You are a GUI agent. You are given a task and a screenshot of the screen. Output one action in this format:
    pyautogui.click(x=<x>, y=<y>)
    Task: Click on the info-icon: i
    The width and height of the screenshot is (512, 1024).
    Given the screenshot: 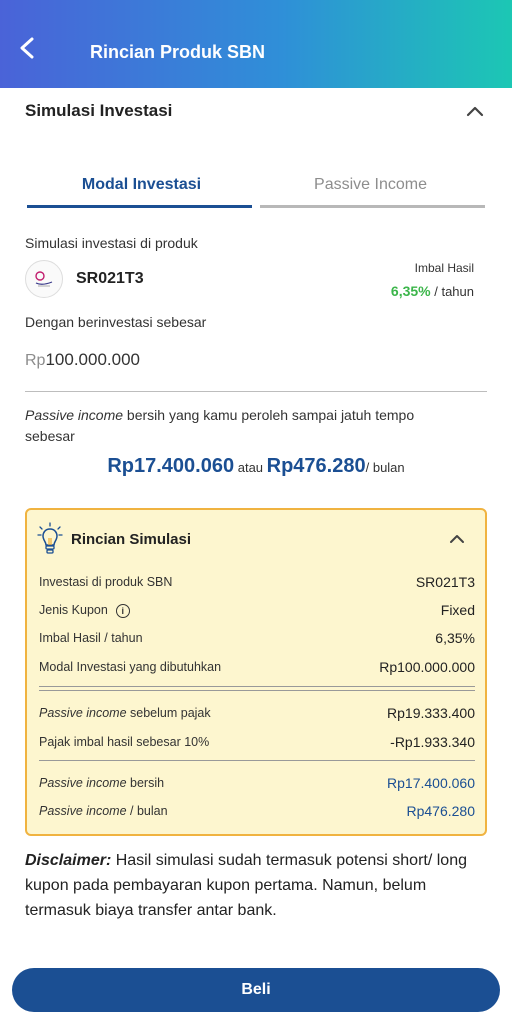 What is the action you would take?
    pyautogui.click(x=122, y=610)
    